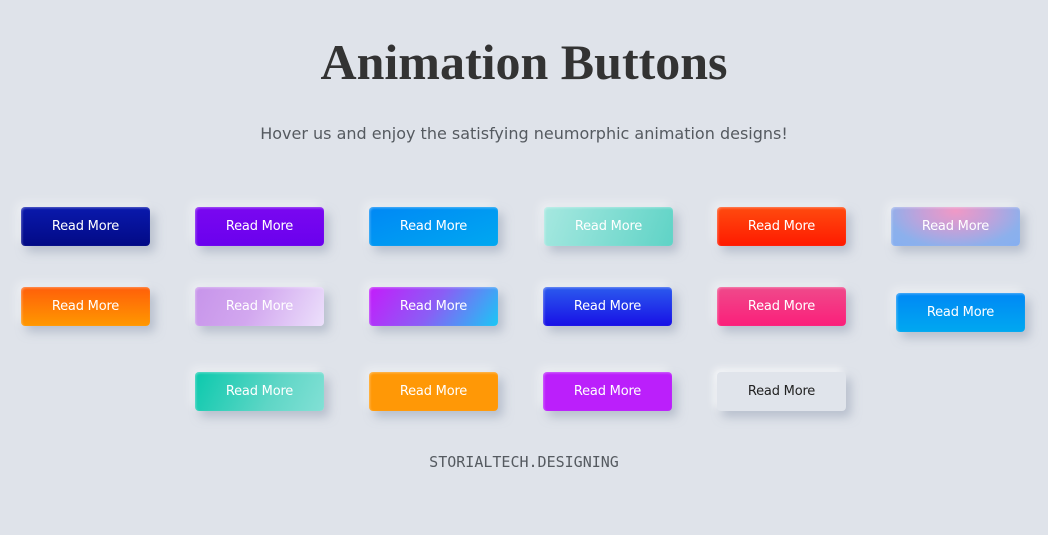 This screenshot has width=1048, height=535. Describe the element at coordinates (781, 226) in the screenshot. I see `read-more-button-red-orange: Read More` at that location.